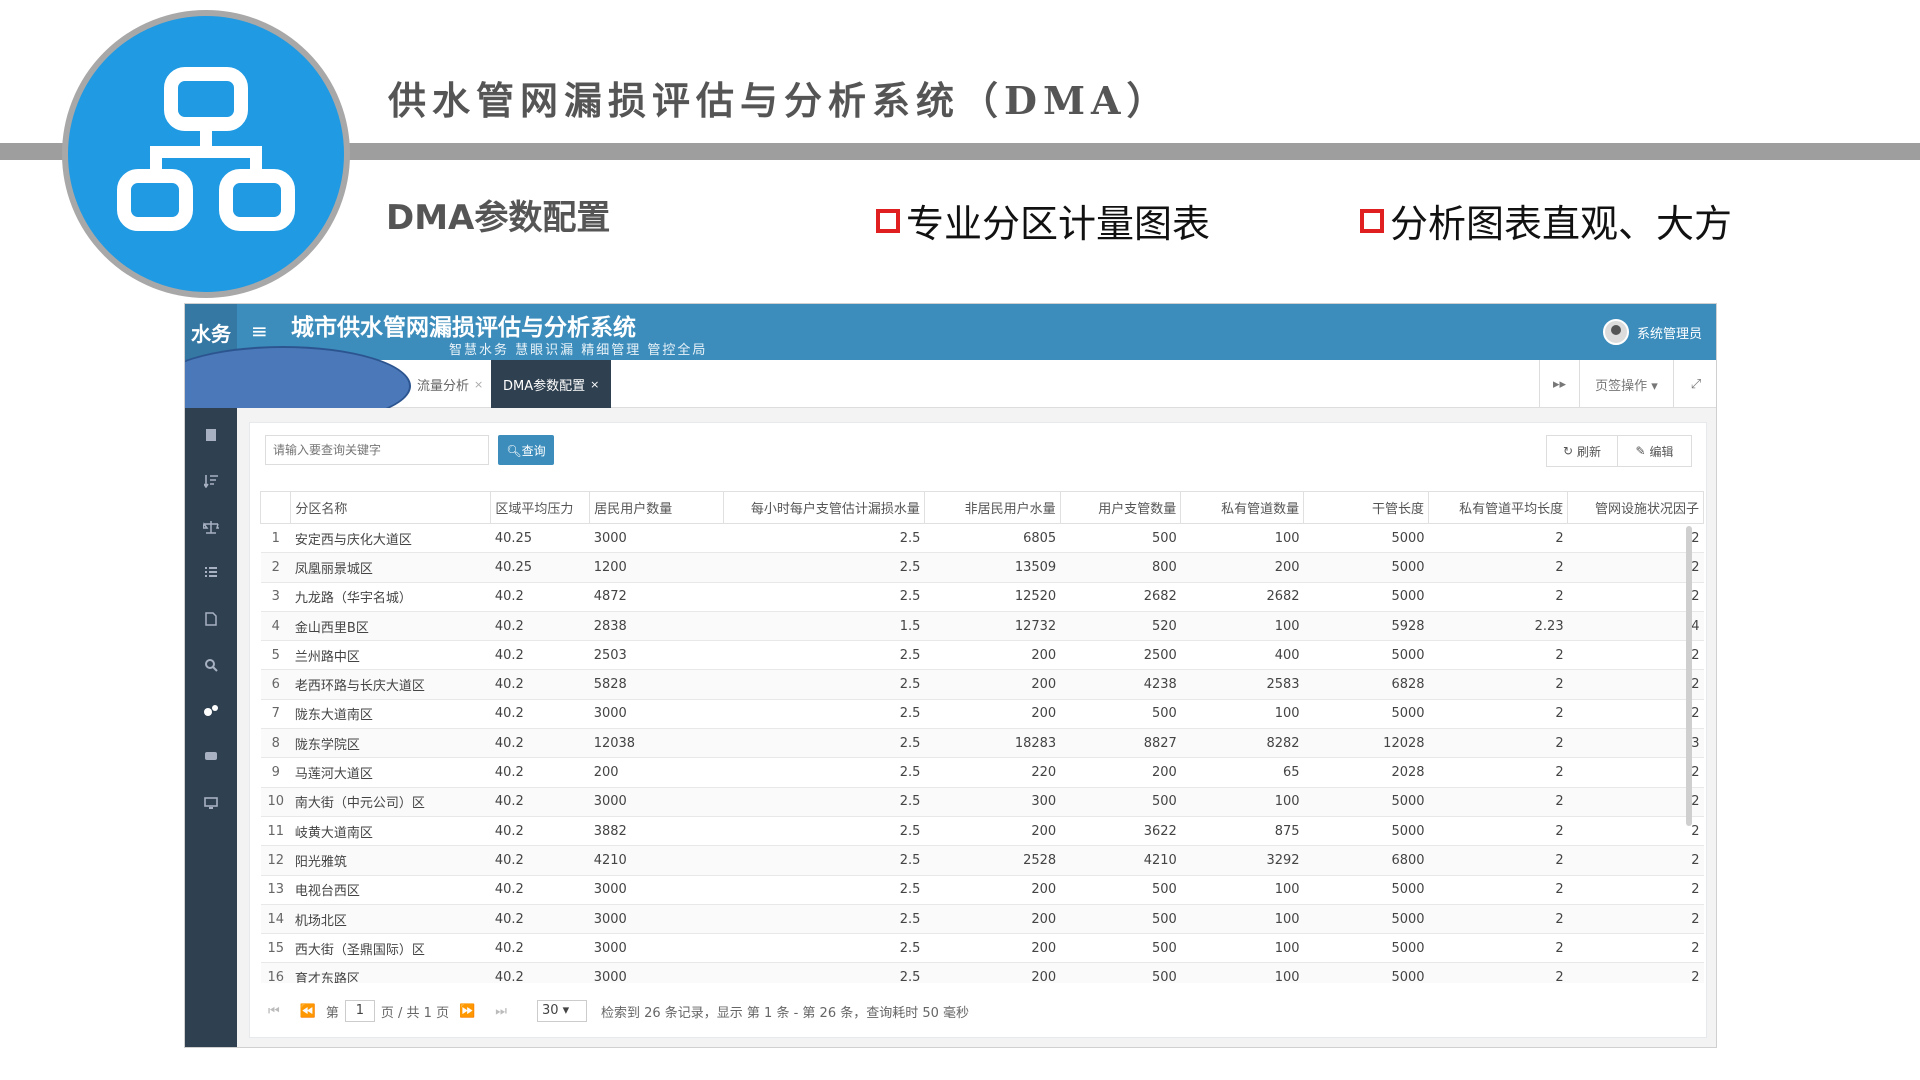  What do you see at coordinates (211, 803) in the screenshot?
I see `monitor-icon` at bounding box center [211, 803].